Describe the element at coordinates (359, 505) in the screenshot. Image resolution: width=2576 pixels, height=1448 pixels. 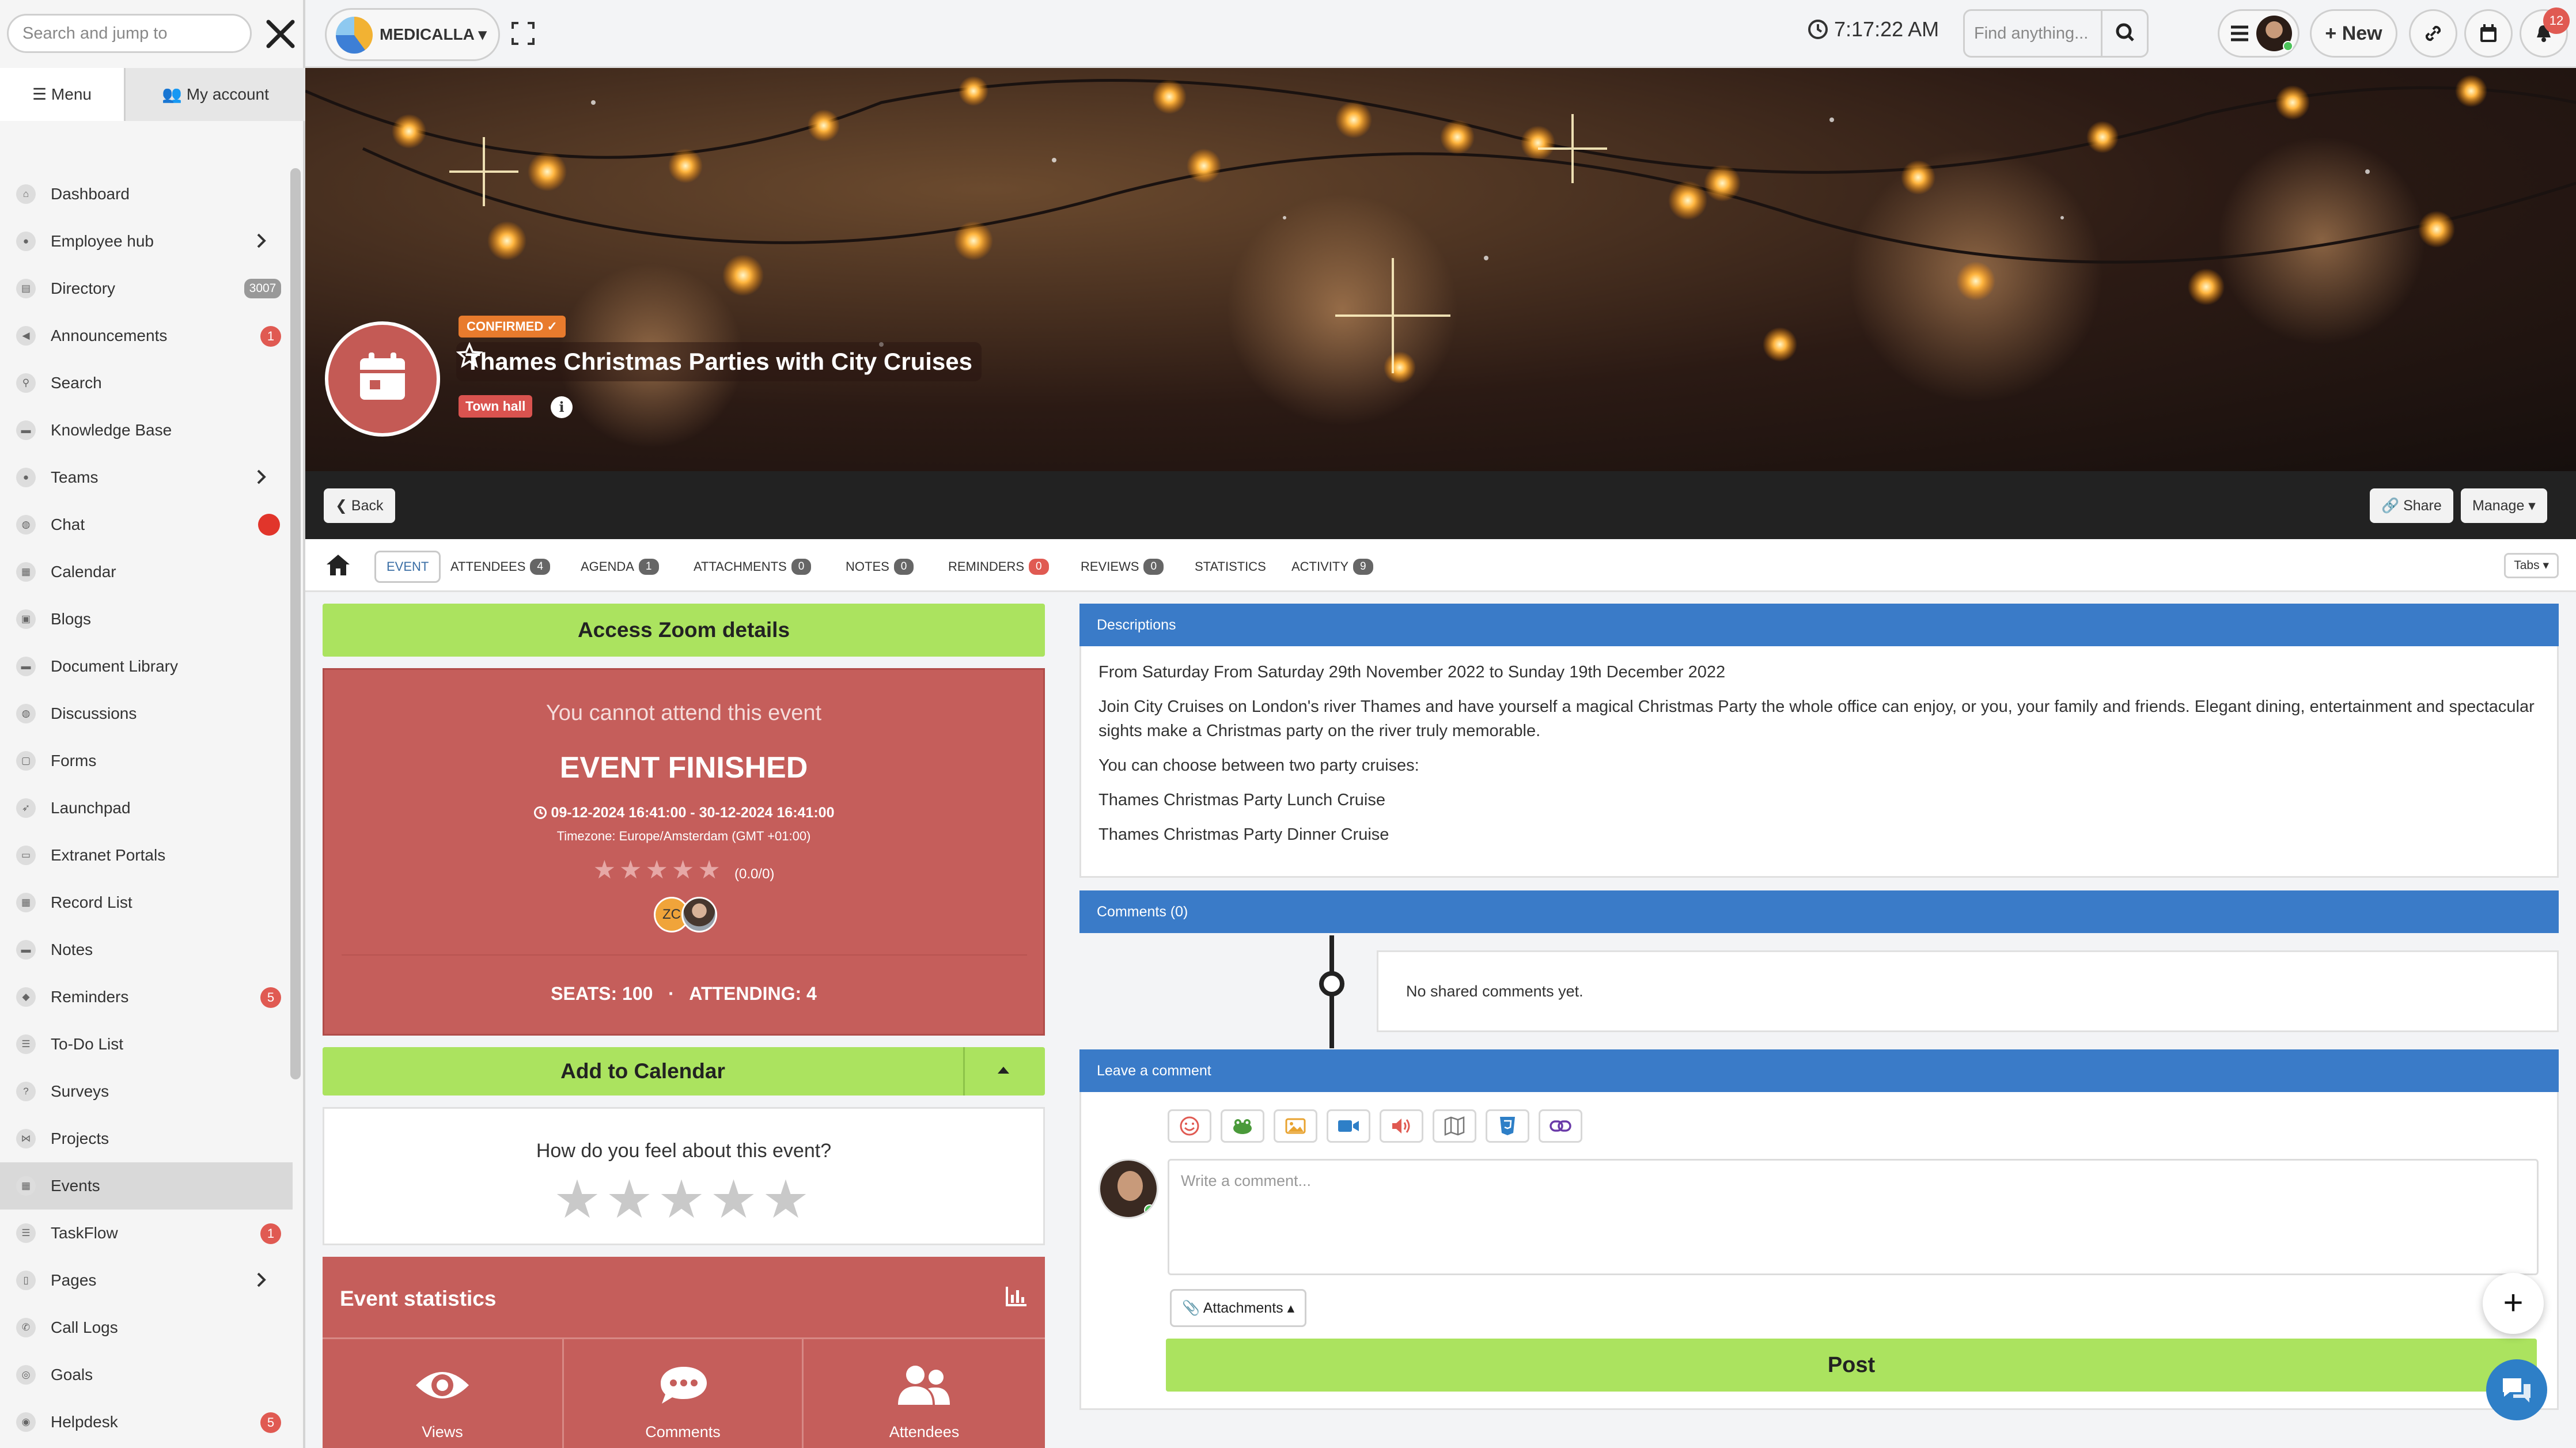
I see `back-button: ❮ Back` at that location.